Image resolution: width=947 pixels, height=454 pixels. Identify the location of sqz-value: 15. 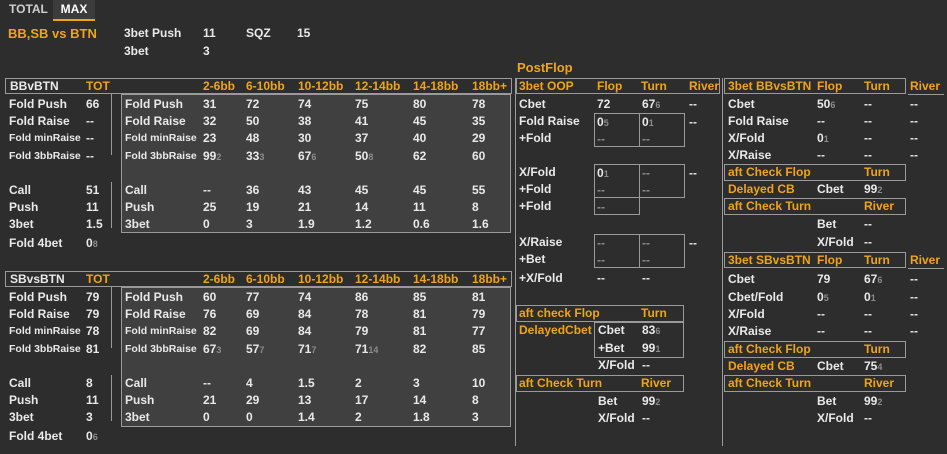
(304, 33).